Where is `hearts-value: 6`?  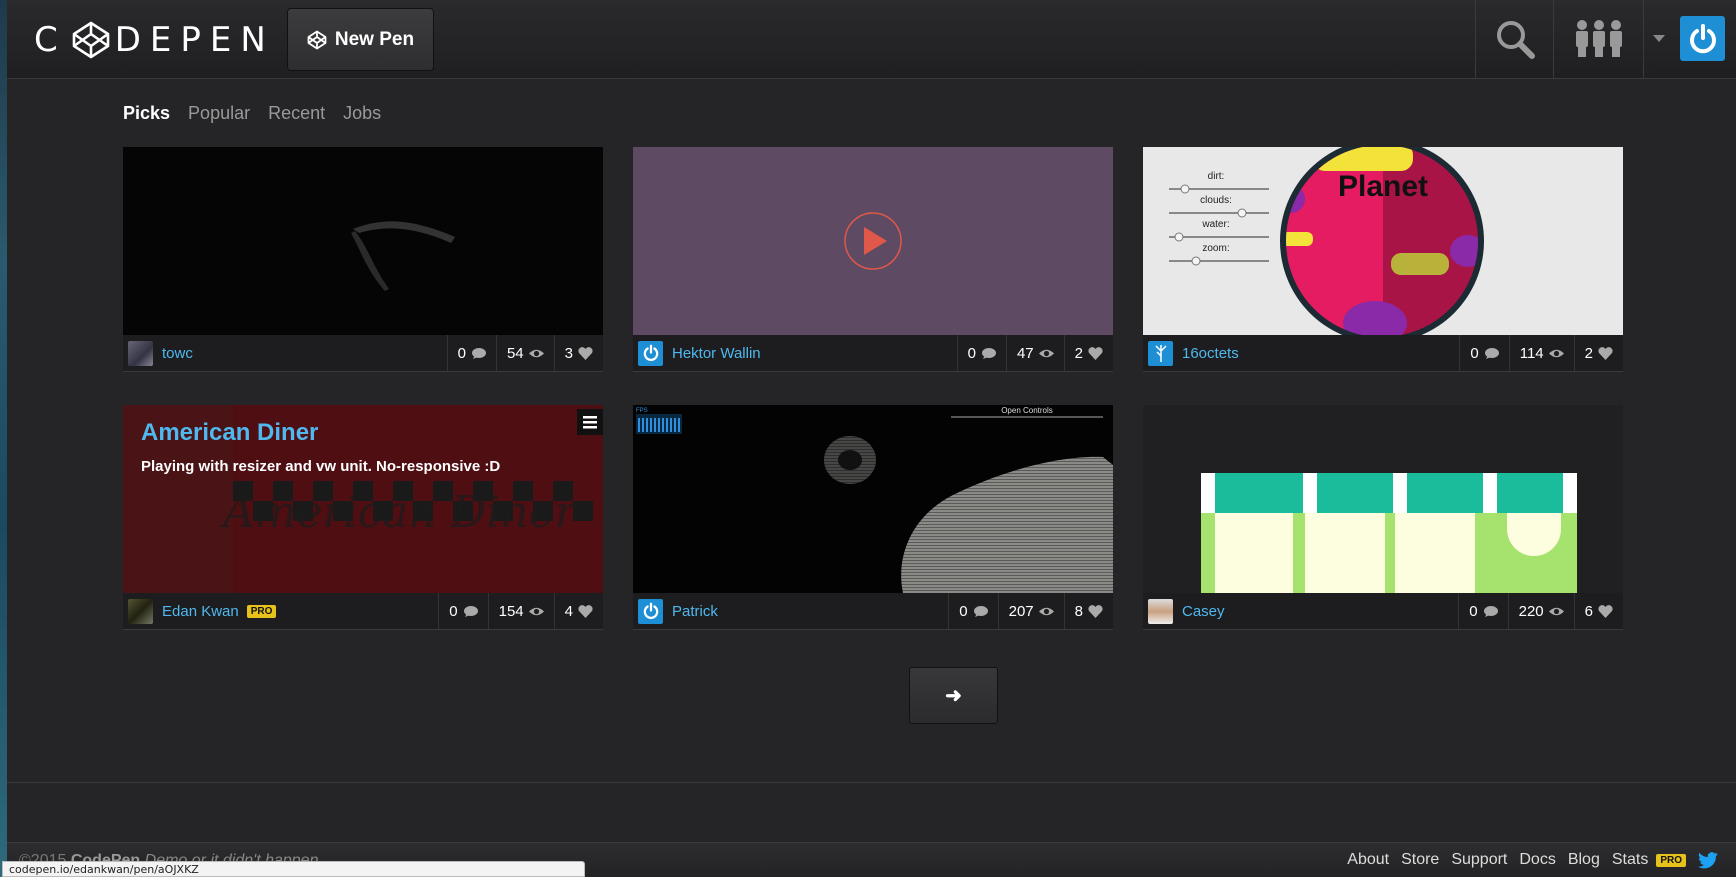
hearts-value: 6 is located at coordinates (1588, 611).